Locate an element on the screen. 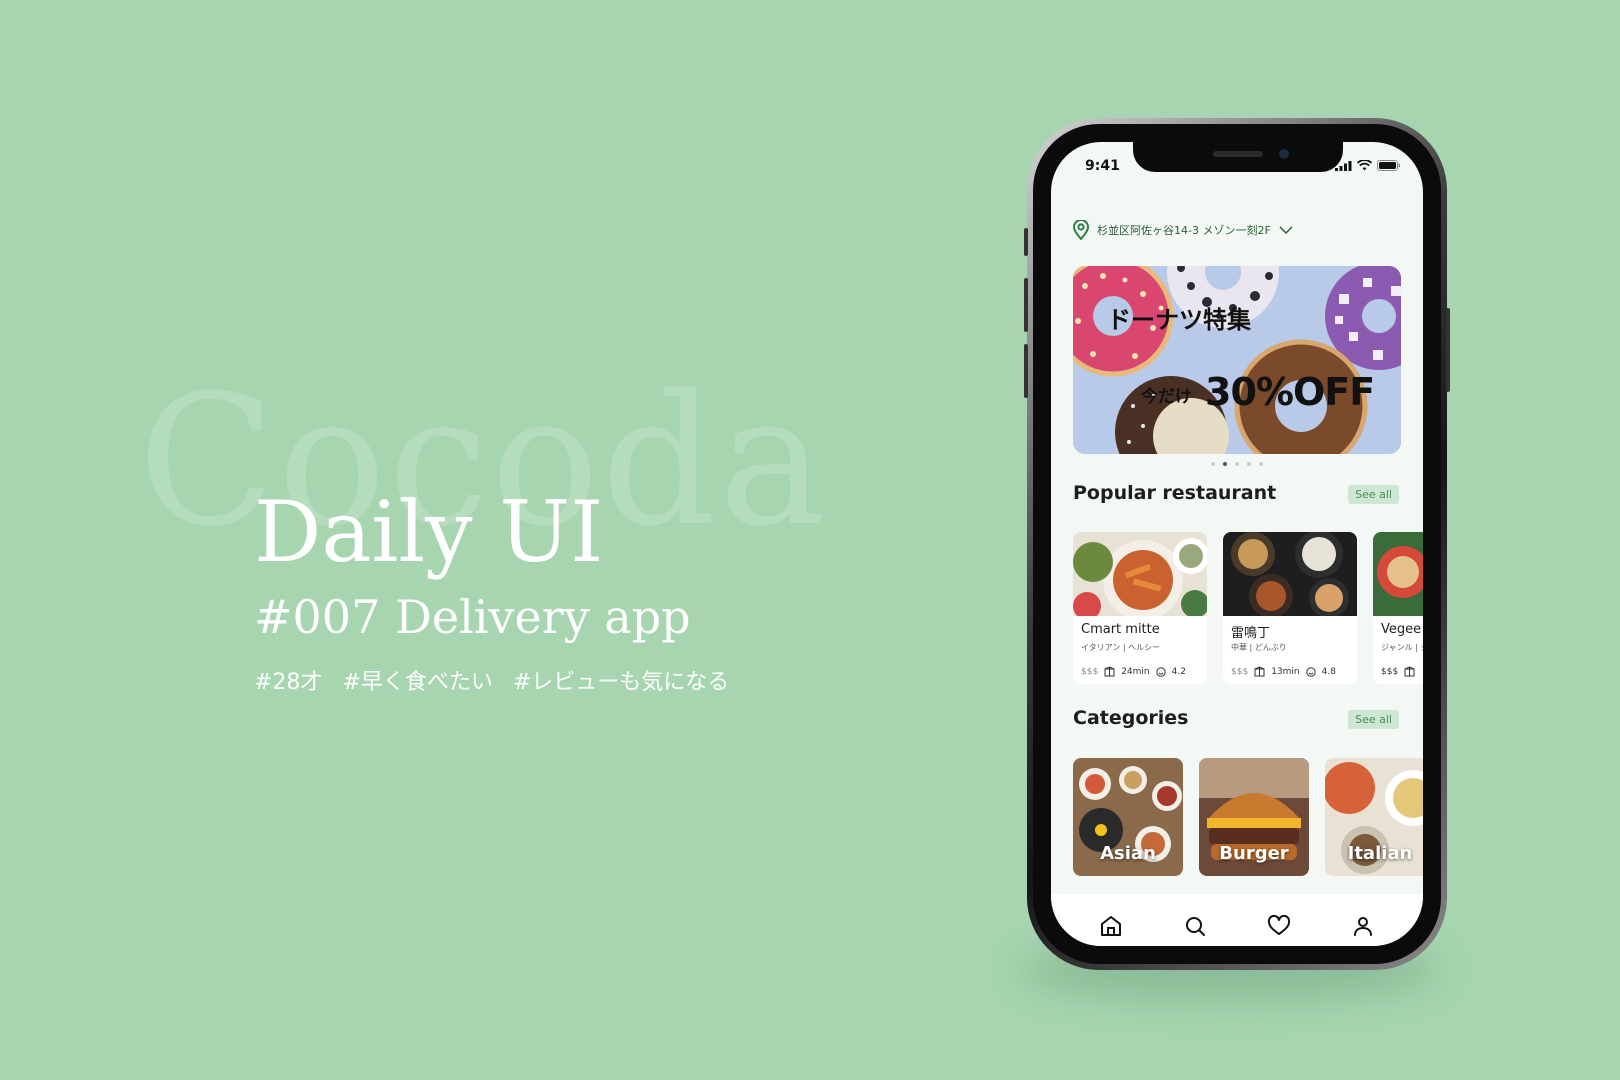 The image size is (1620, 1080). search-icon is located at coordinates (1195, 926).